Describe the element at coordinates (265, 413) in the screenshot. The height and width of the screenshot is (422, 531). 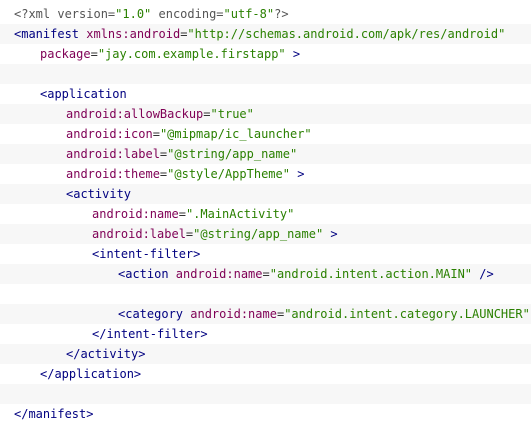
I see `code-line: </manifest>` at that location.